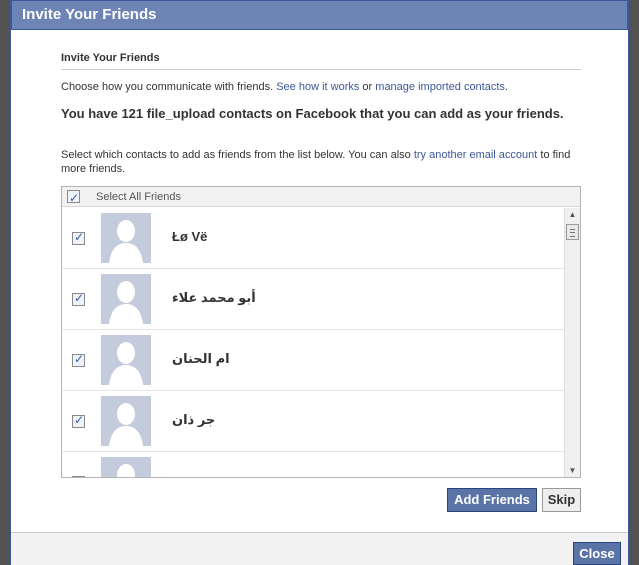 This screenshot has width=639, height=565. Describe the element at coordinates (313, 299) in the screenshot. I see `contact-row: أبو محمد علاء` at that location.